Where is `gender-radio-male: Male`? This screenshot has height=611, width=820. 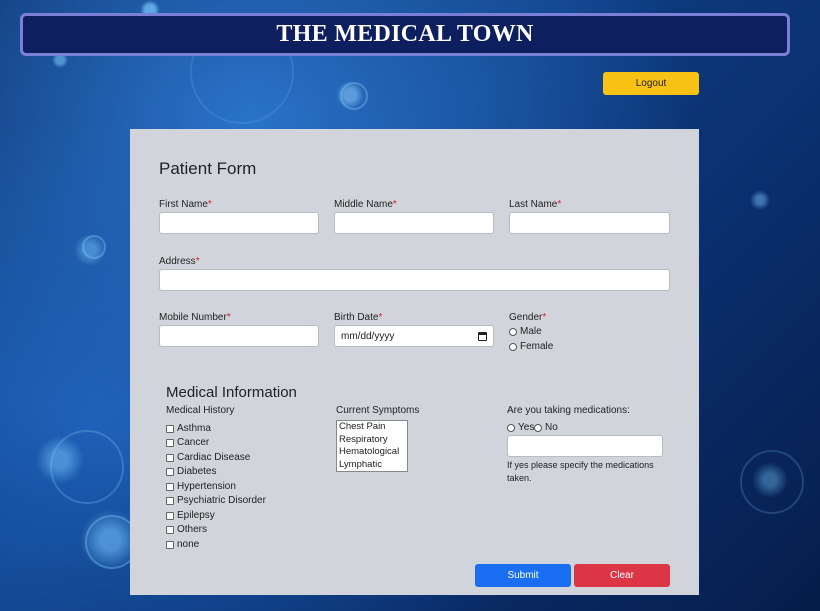
gender-radio-male: Male is located at coordinates (525, 331).